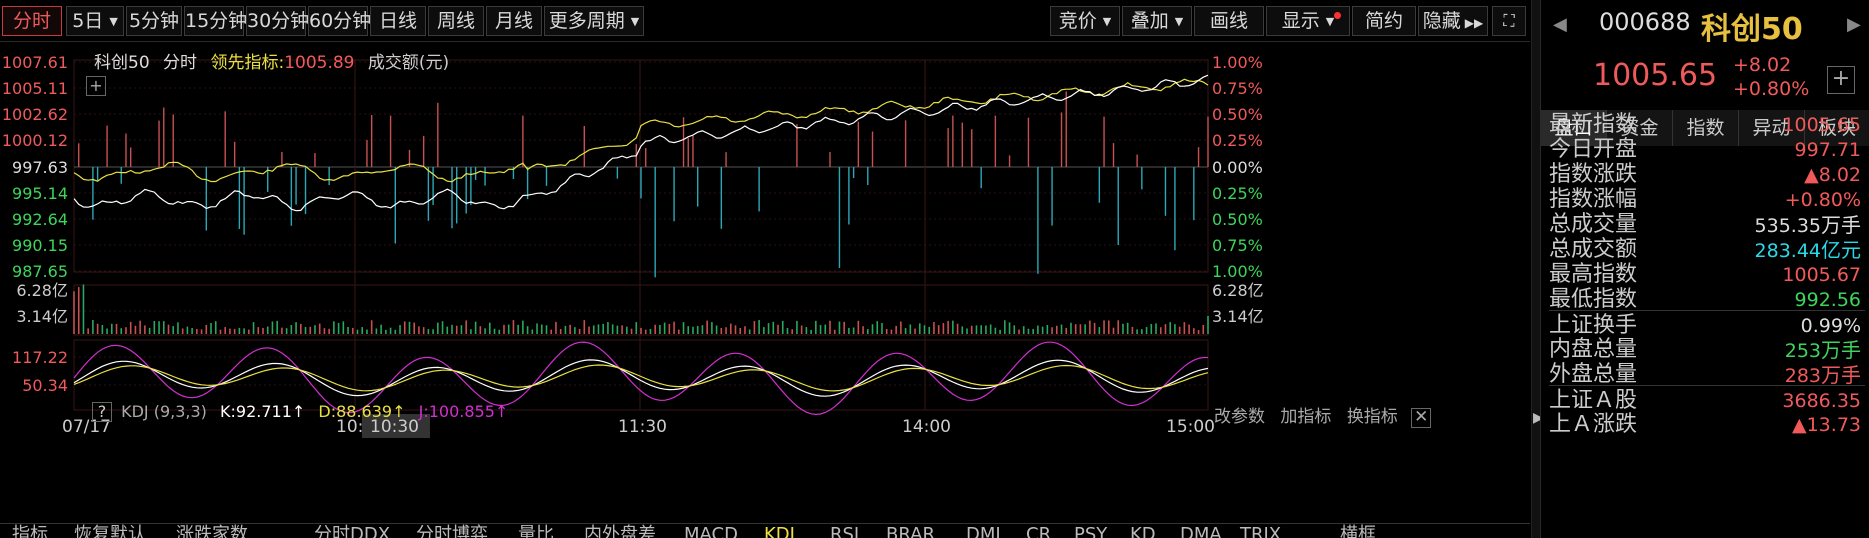  Describe the element at coordinates (1038, 531) in the screenshot. I see `indicator-tab: CR` at that location.